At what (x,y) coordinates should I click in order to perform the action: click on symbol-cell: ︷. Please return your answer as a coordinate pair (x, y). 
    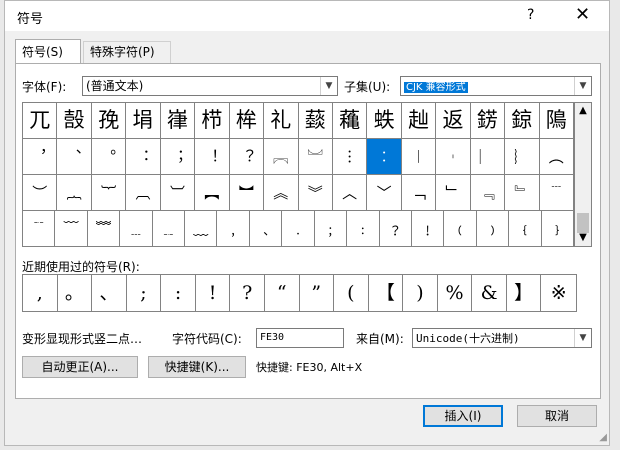
    Looking at the image, I should click on (74, 193).